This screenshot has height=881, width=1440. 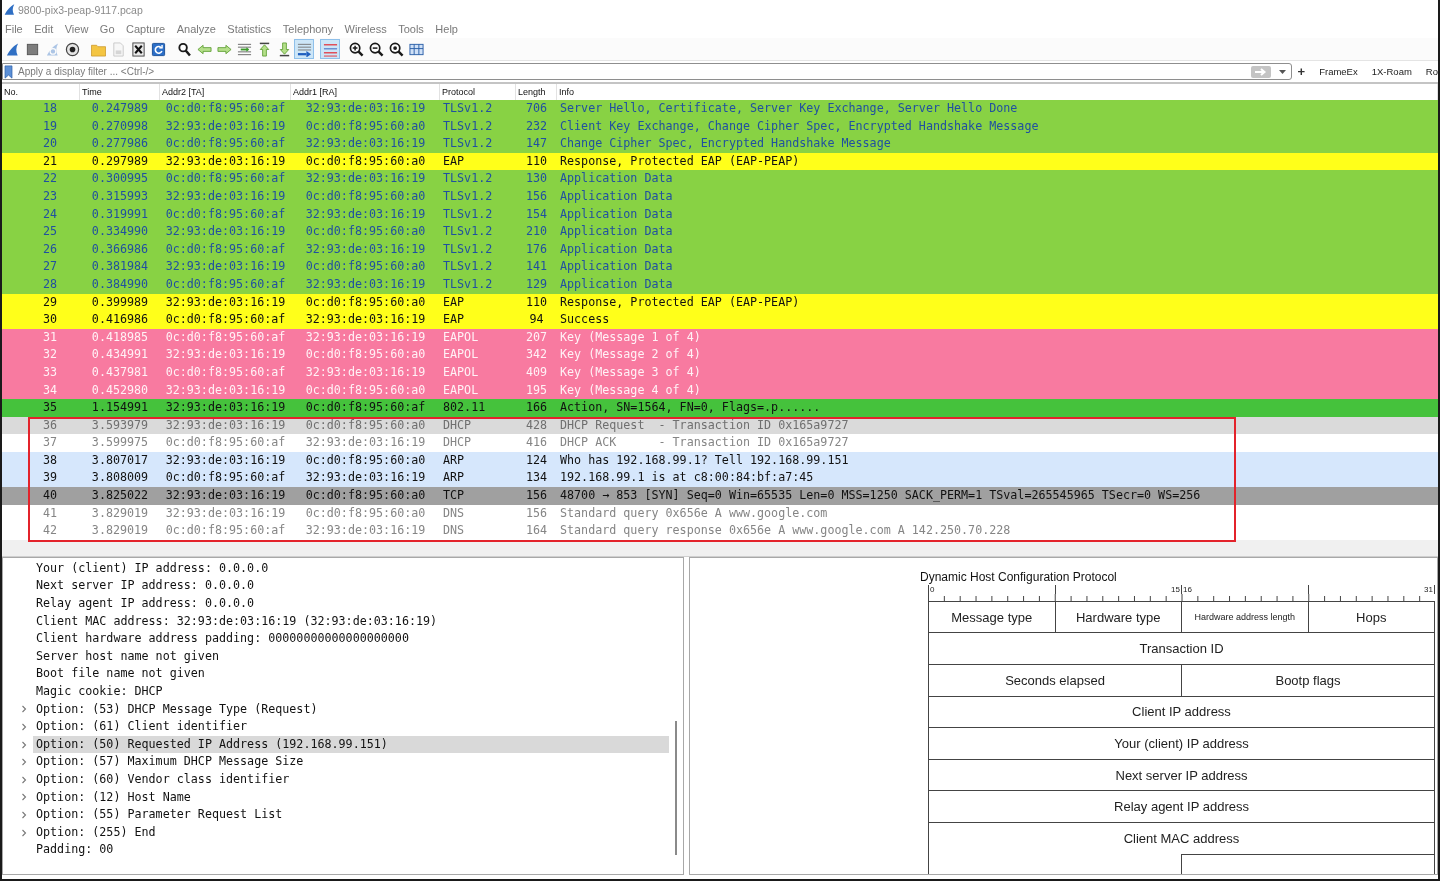 What do you see at coordinates (107, 28) in the screenshot?
I see `menu-item: Go` at bounding box center [107, 28].